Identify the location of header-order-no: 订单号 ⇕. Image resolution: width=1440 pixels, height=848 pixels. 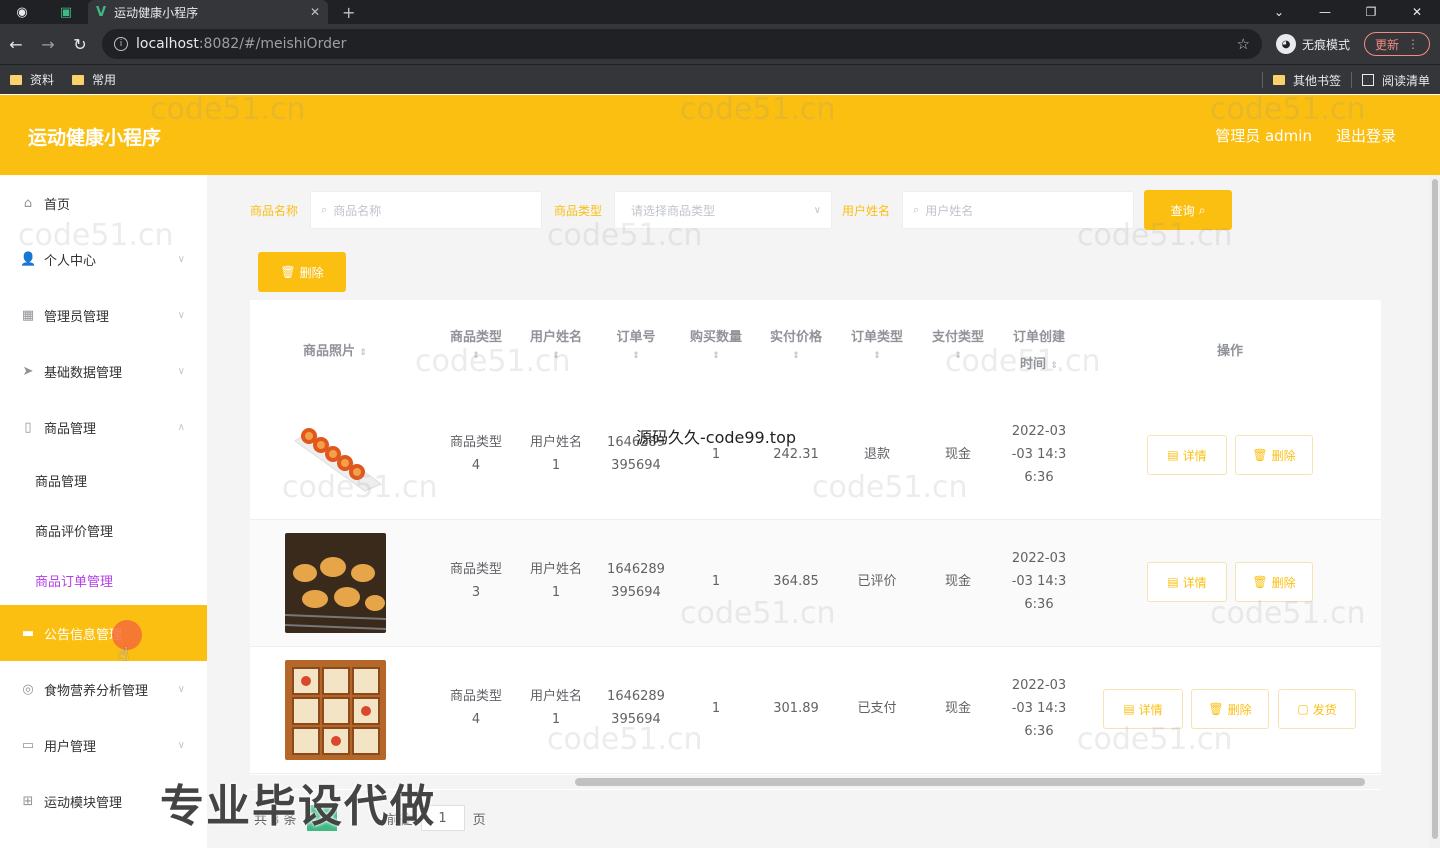
(636, 342).